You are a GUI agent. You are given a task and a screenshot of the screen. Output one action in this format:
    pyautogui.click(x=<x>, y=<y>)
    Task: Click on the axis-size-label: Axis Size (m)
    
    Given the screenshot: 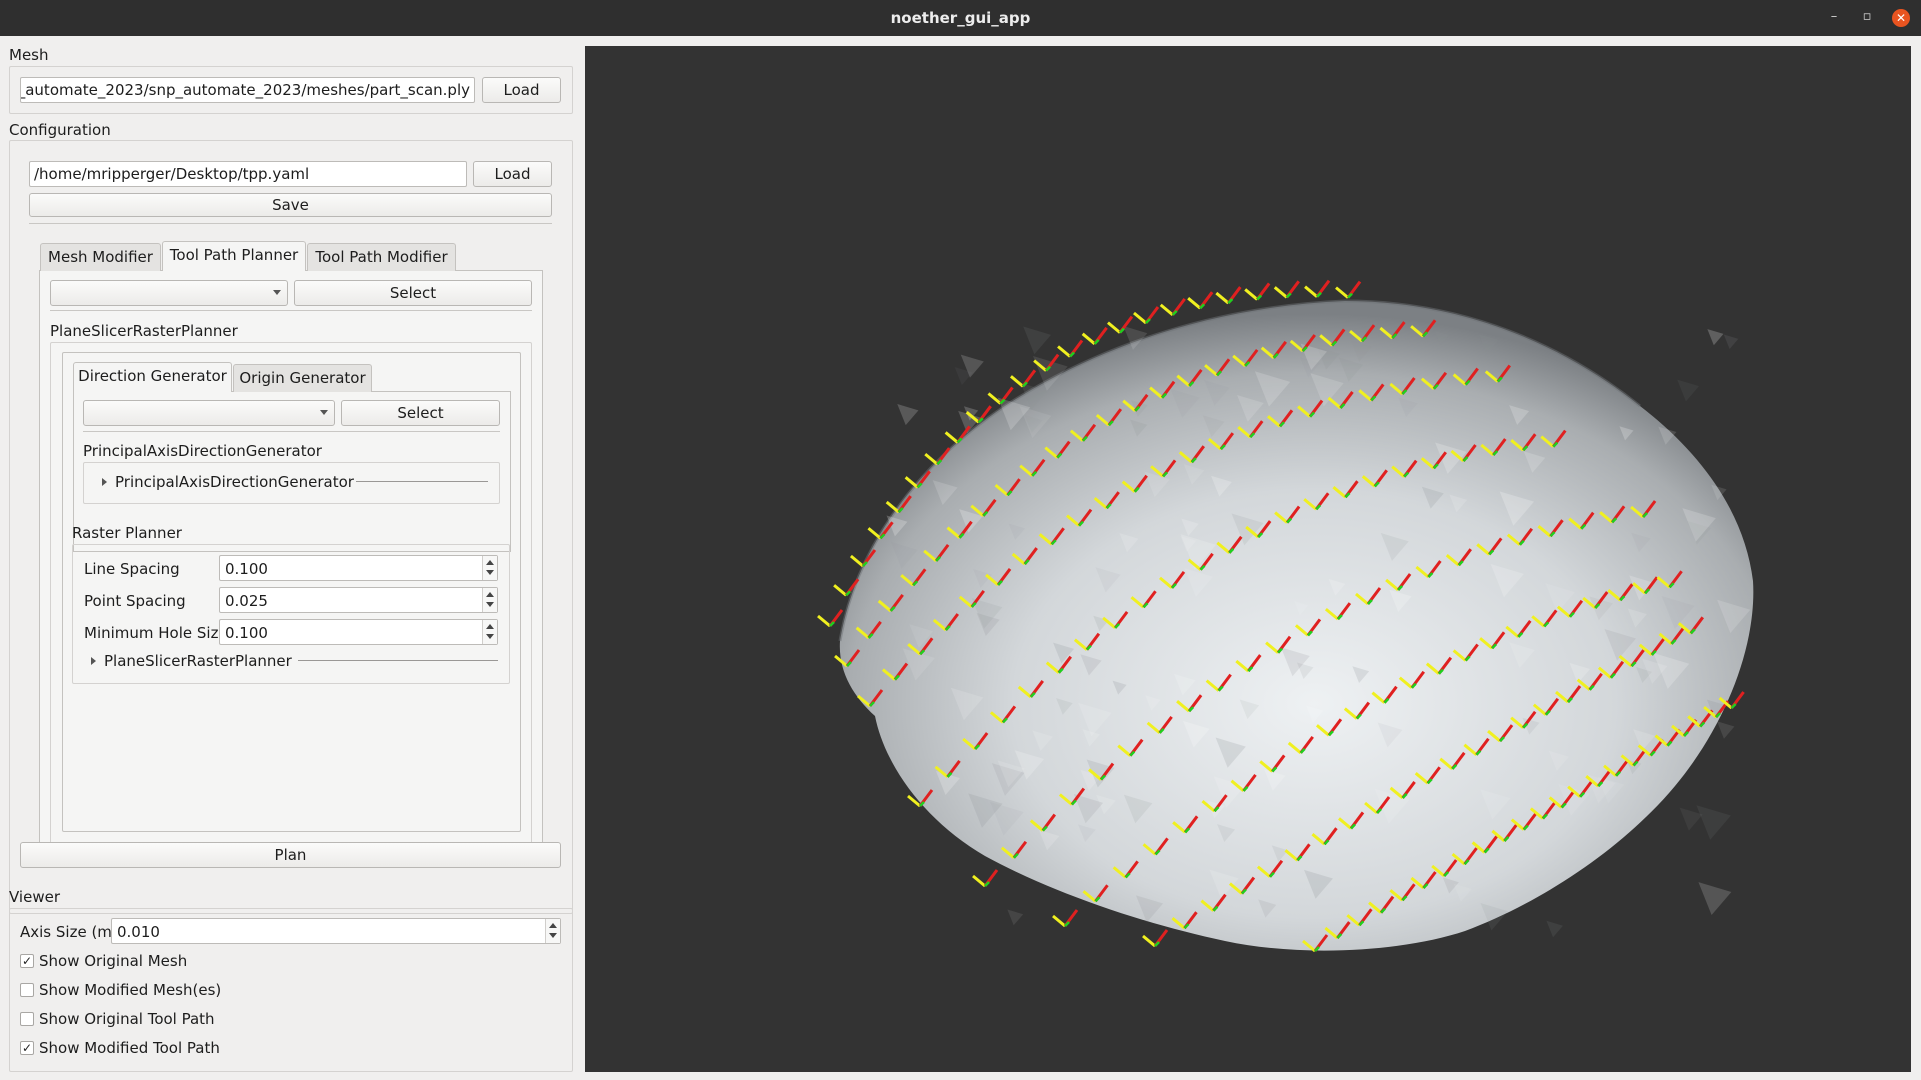 What is the action you would take?
    pyautogui.click(x=69, y=932)
    